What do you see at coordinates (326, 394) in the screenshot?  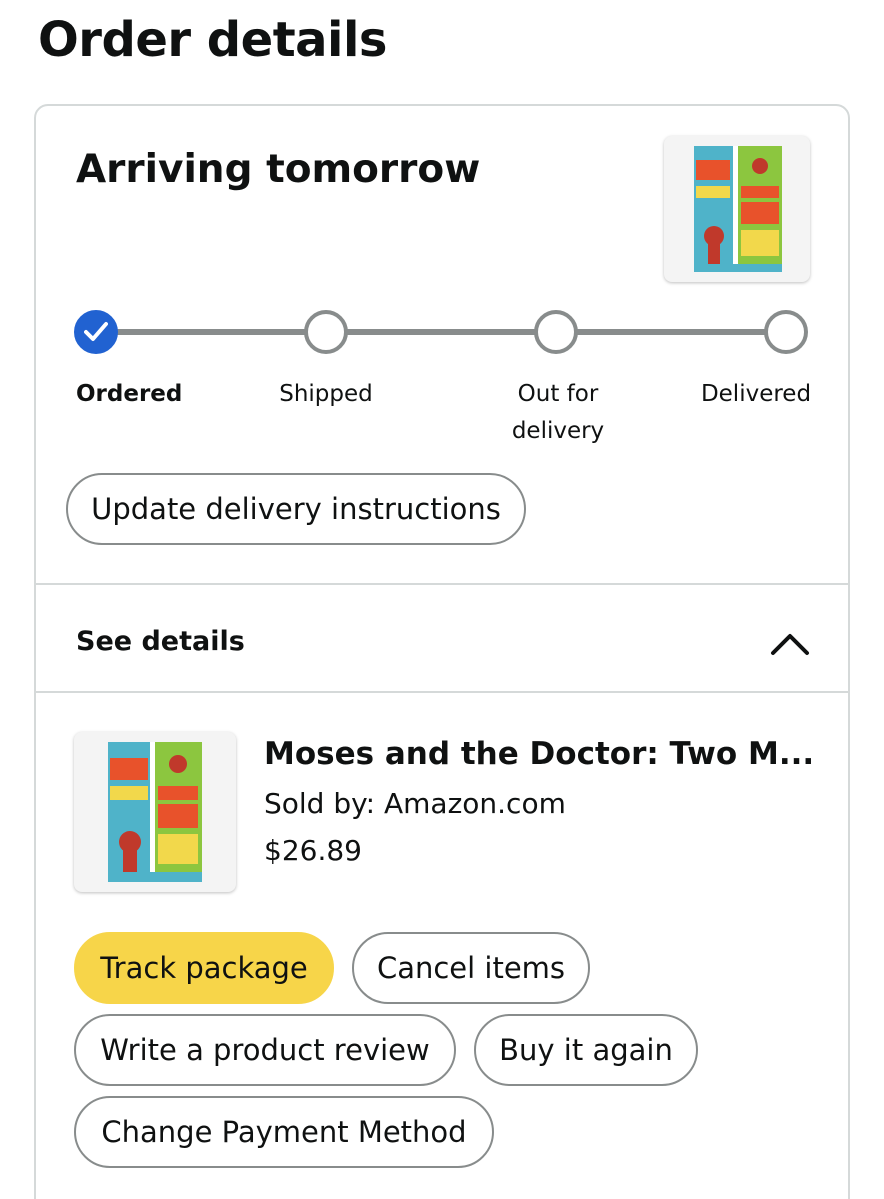 I see `step-label-shipped: Shipped` at bounding box center [326, 394].